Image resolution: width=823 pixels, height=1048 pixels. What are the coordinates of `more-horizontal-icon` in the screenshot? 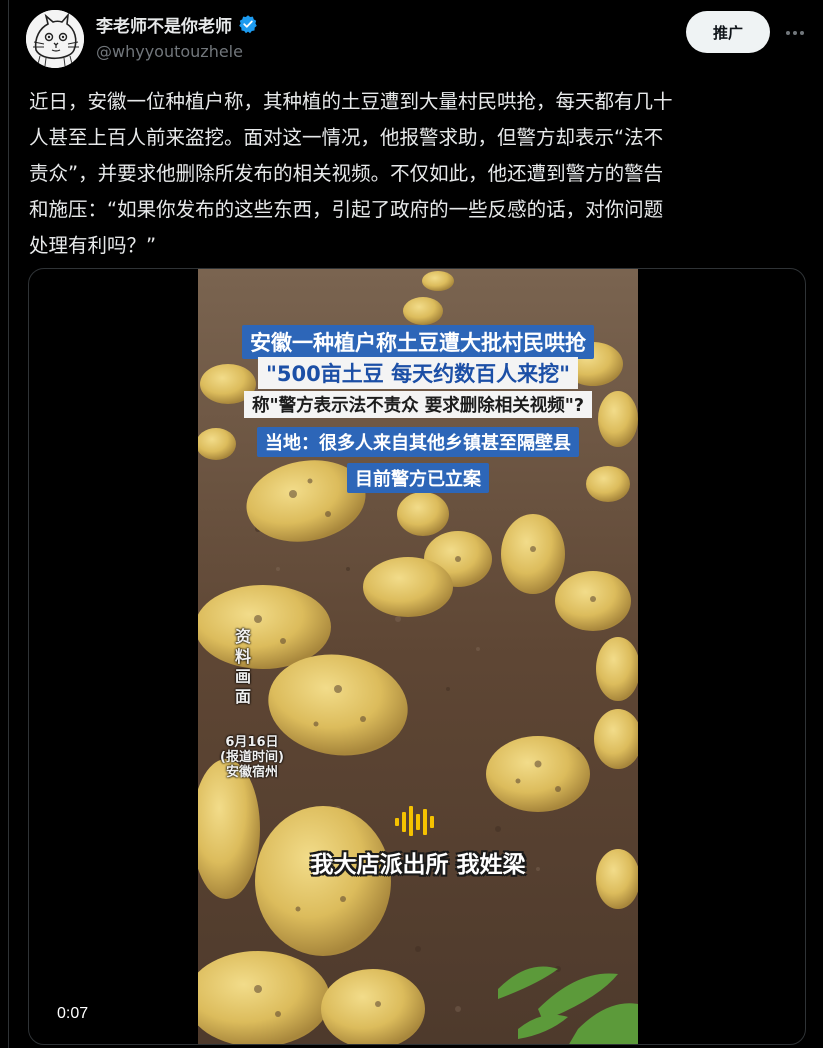 It's located at (788, 33).